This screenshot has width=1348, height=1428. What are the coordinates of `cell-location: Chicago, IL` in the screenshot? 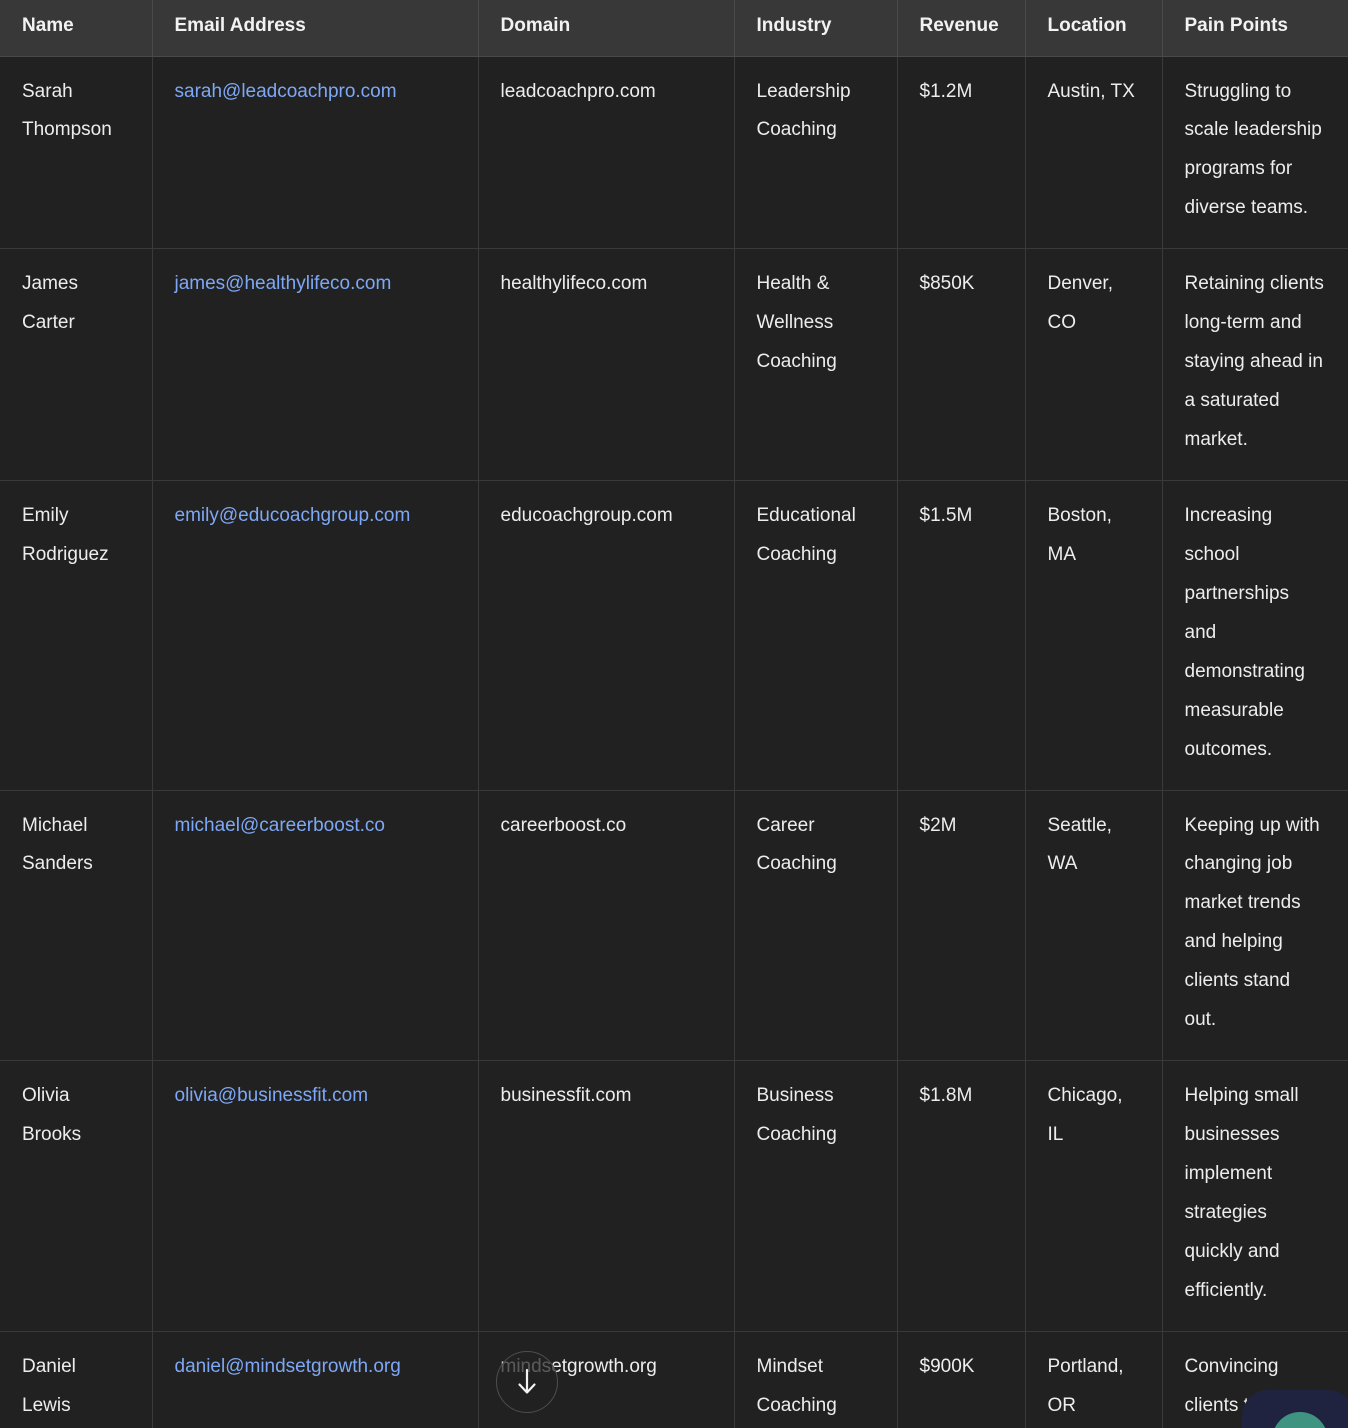 It's located at (1094, 1196).